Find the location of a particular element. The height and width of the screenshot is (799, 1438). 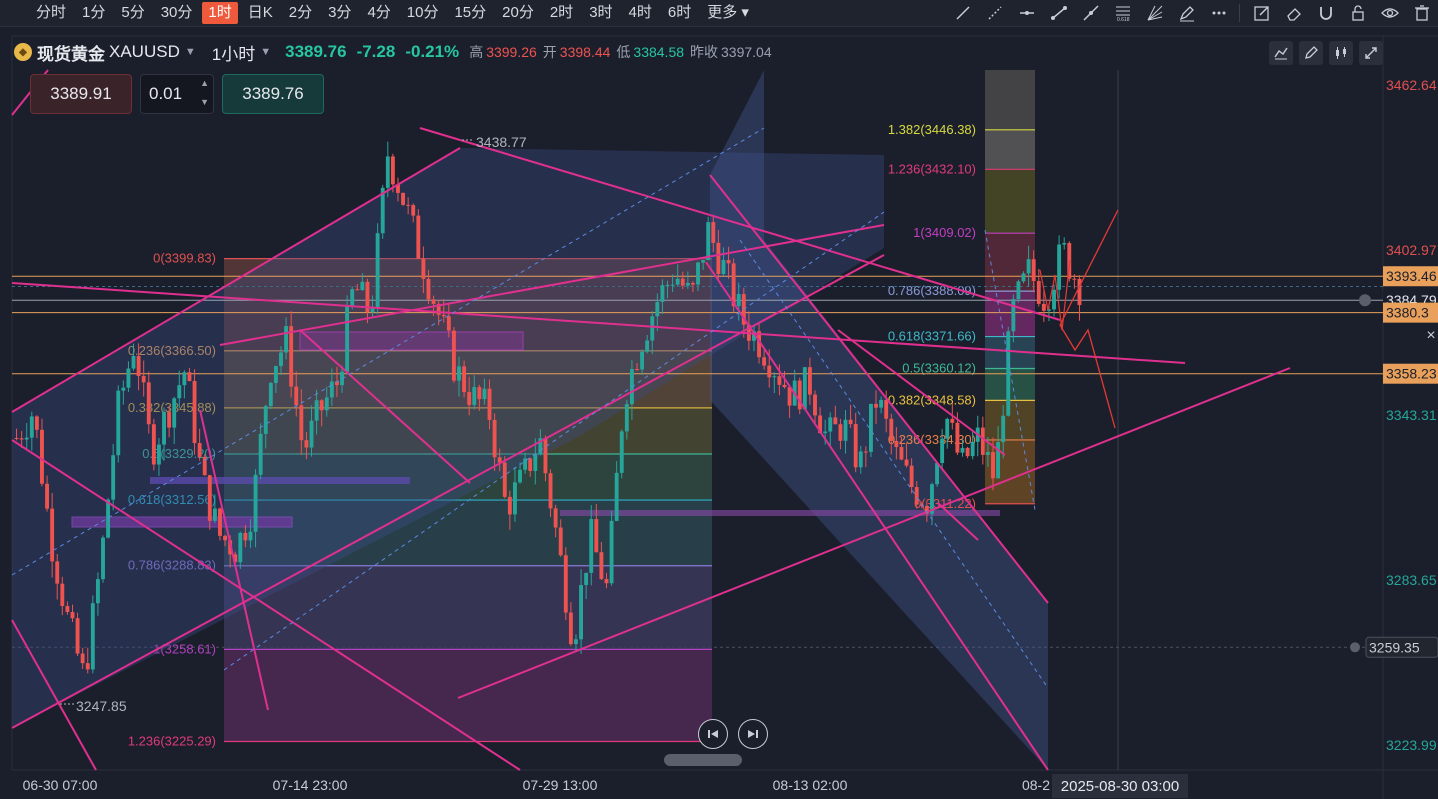

lot-size-stepper: 0.01 ▲ ▼ is located at coordinates (177, 94).